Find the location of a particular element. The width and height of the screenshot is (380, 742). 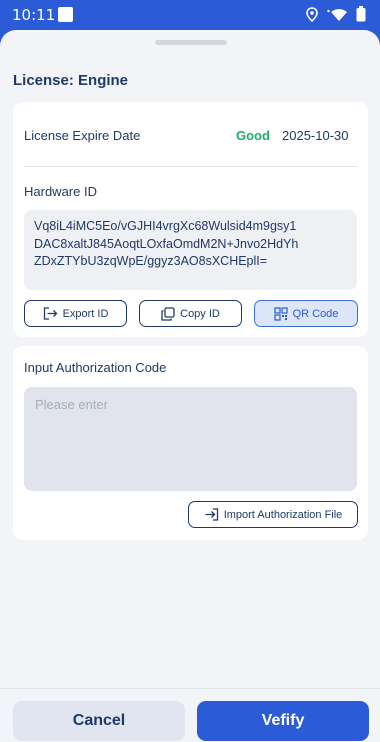

wifi-icon is located at coordinates (337, 14).